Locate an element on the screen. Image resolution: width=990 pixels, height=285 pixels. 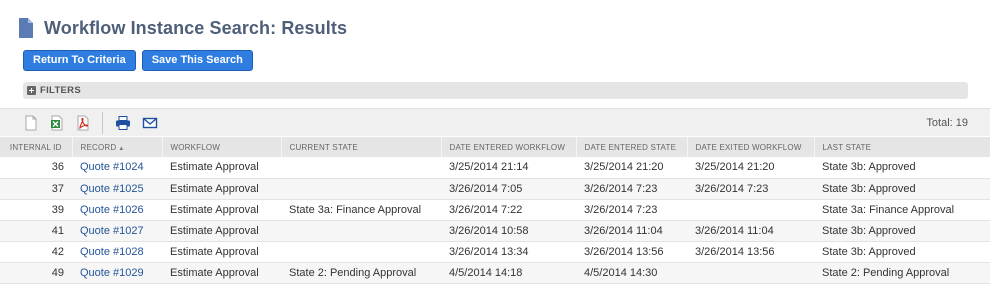
cell-internal-id: 49 is located at coordinates (57, 272).